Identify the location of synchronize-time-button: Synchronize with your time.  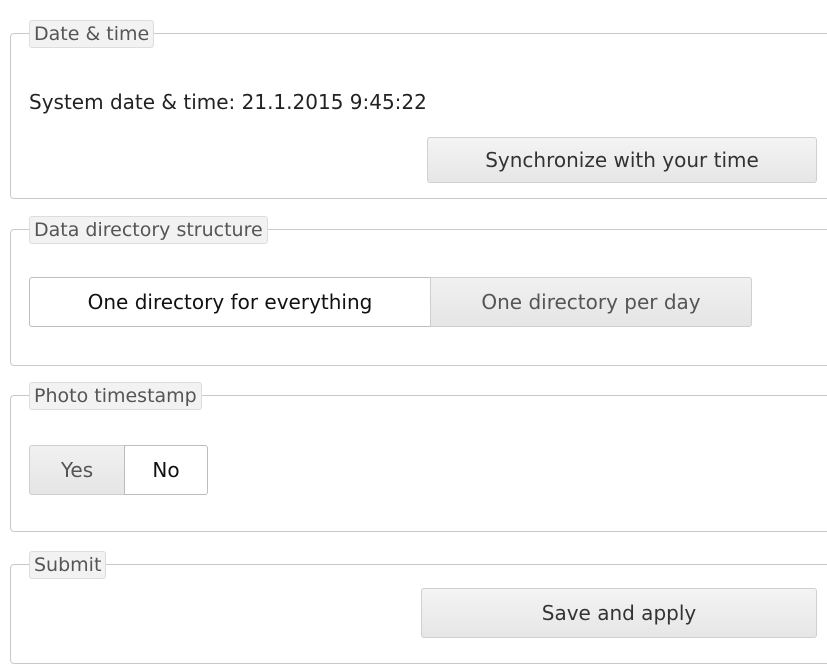
(622, 160).